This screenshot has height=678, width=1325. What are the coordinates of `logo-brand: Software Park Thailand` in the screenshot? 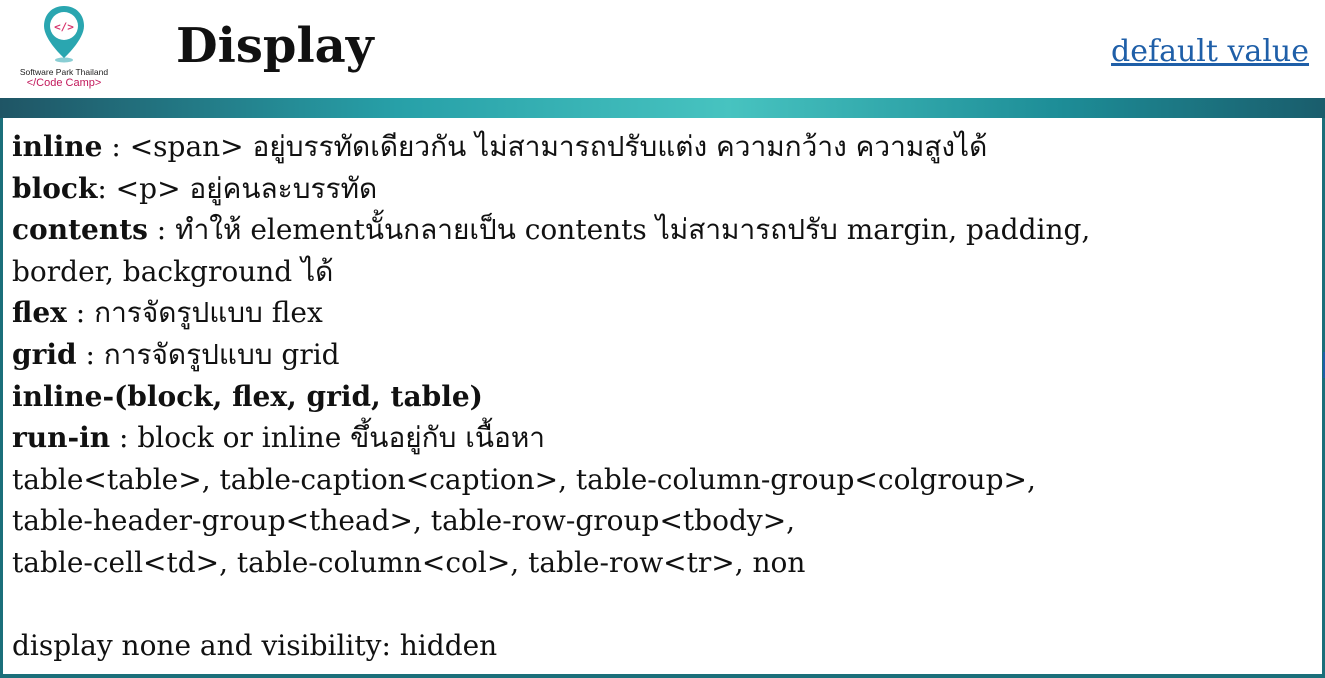 It's located at (64, 72).